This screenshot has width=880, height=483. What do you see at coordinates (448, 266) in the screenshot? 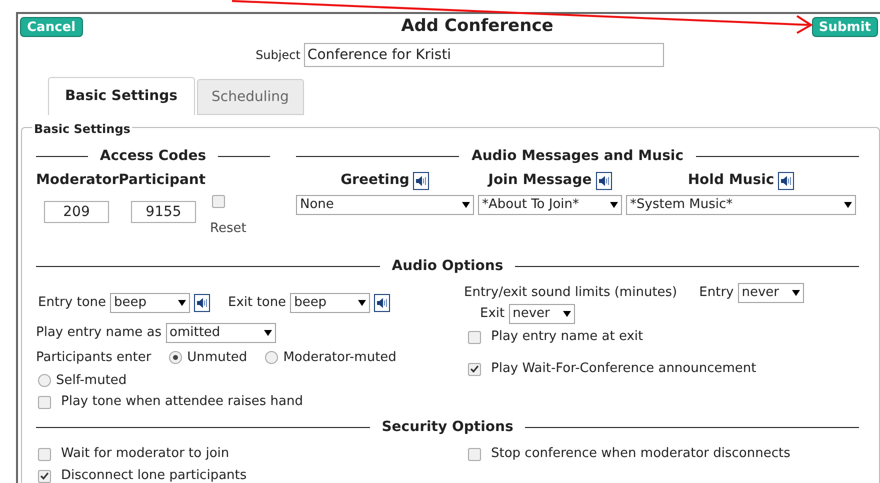
I see `section-heading: Audio Options` at bounding box center [448, 266].